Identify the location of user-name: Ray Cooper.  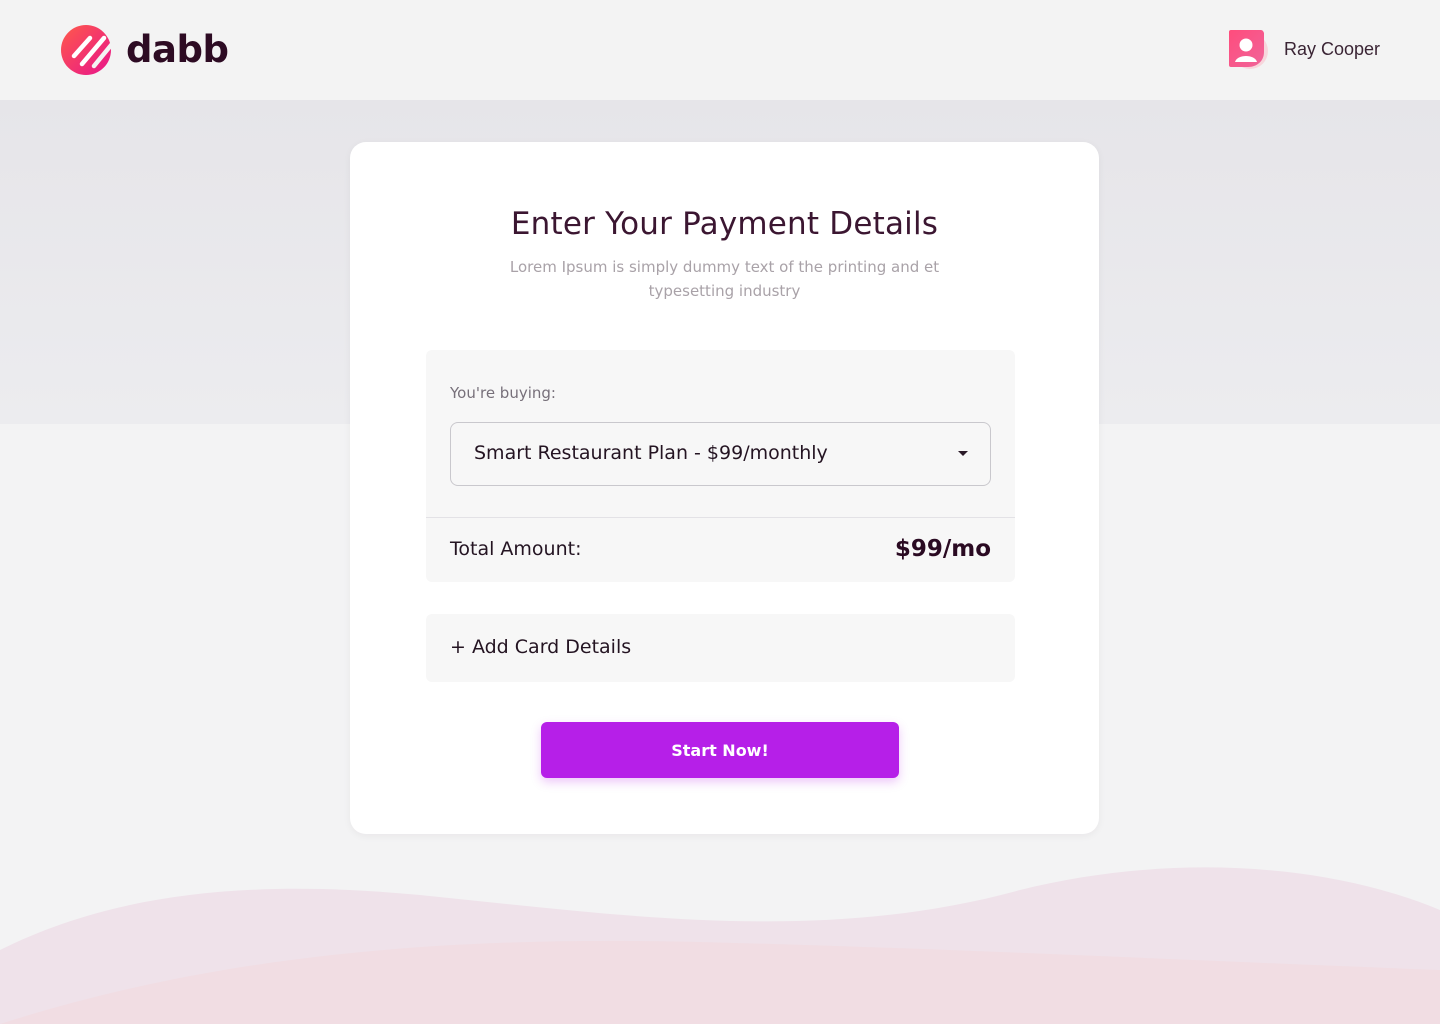
(1331, 48).